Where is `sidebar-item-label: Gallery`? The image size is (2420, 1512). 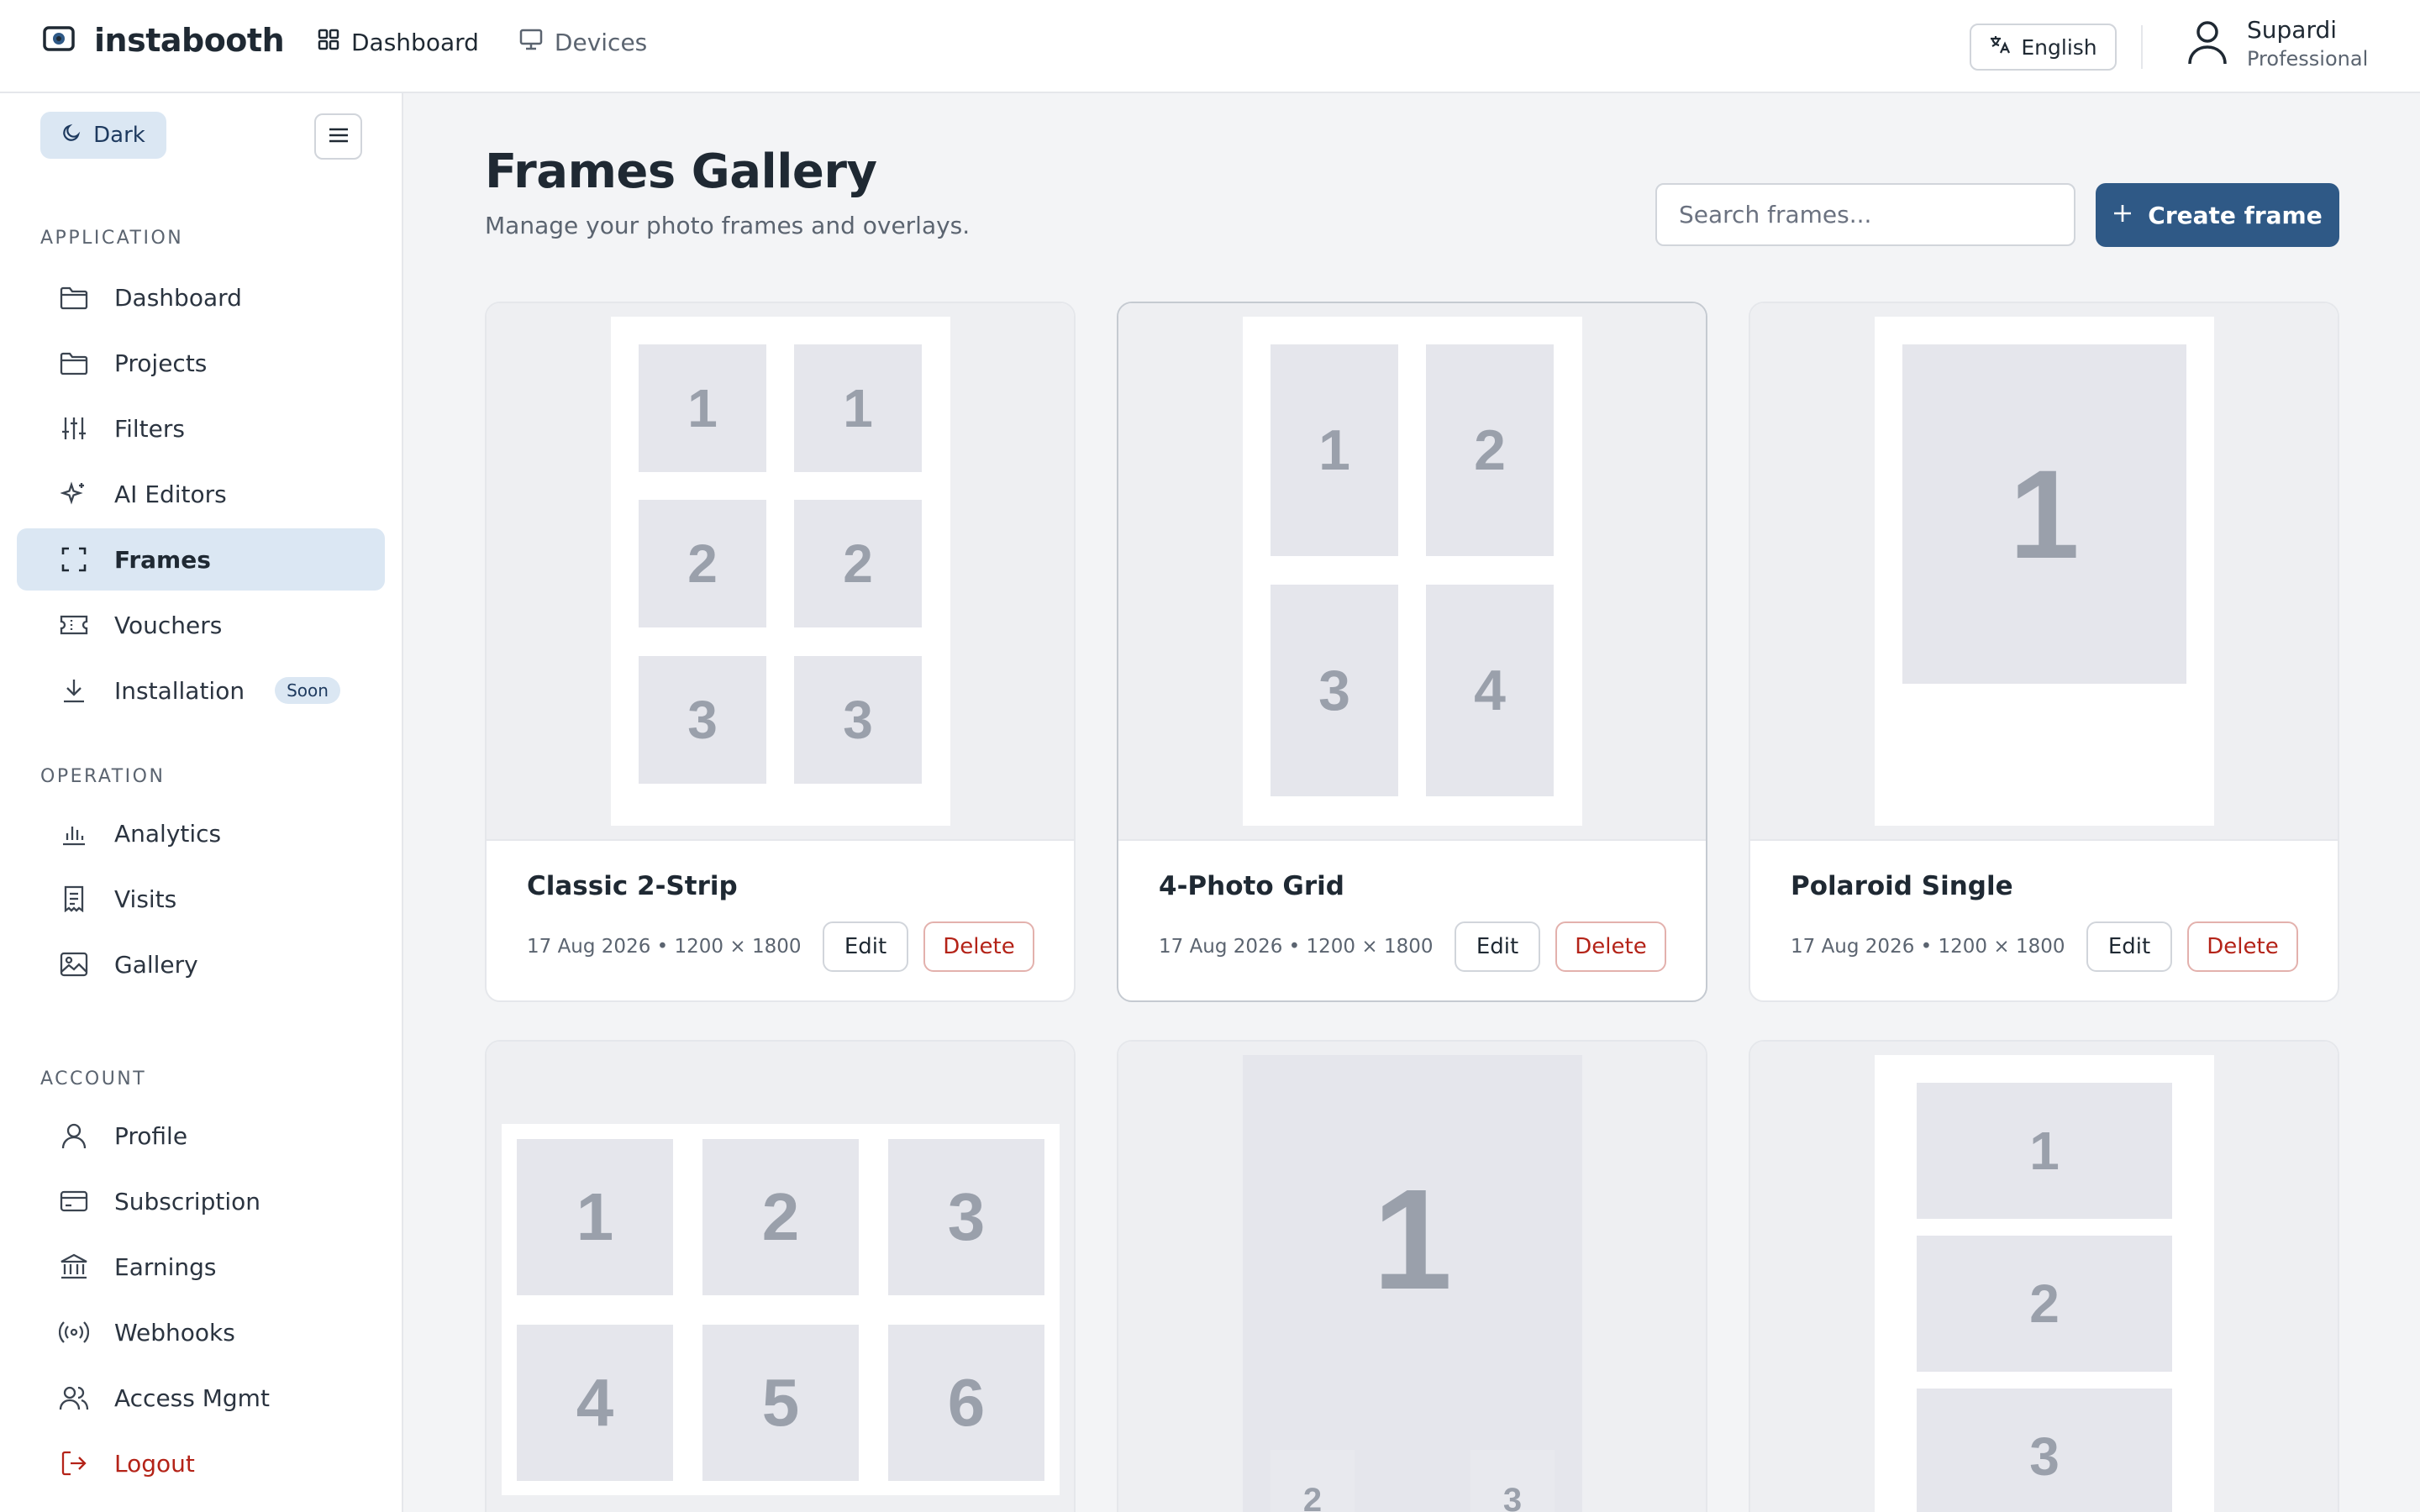 sidebar-item-label: Gallery is located at coordinates (156, 964).